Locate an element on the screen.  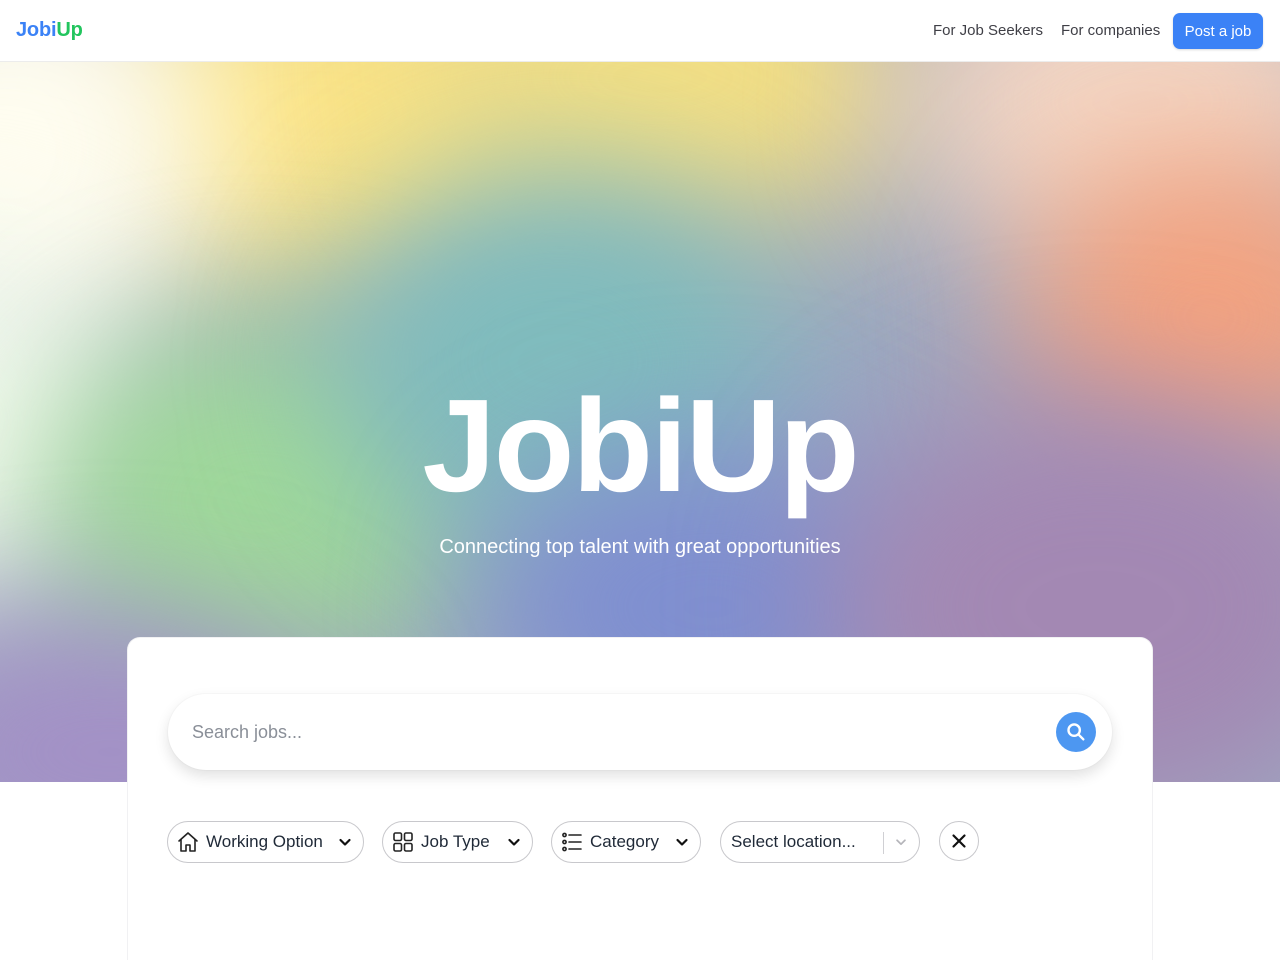
nav-link-job-seekers: For Job Seekers is located at coordinates (988, 30).